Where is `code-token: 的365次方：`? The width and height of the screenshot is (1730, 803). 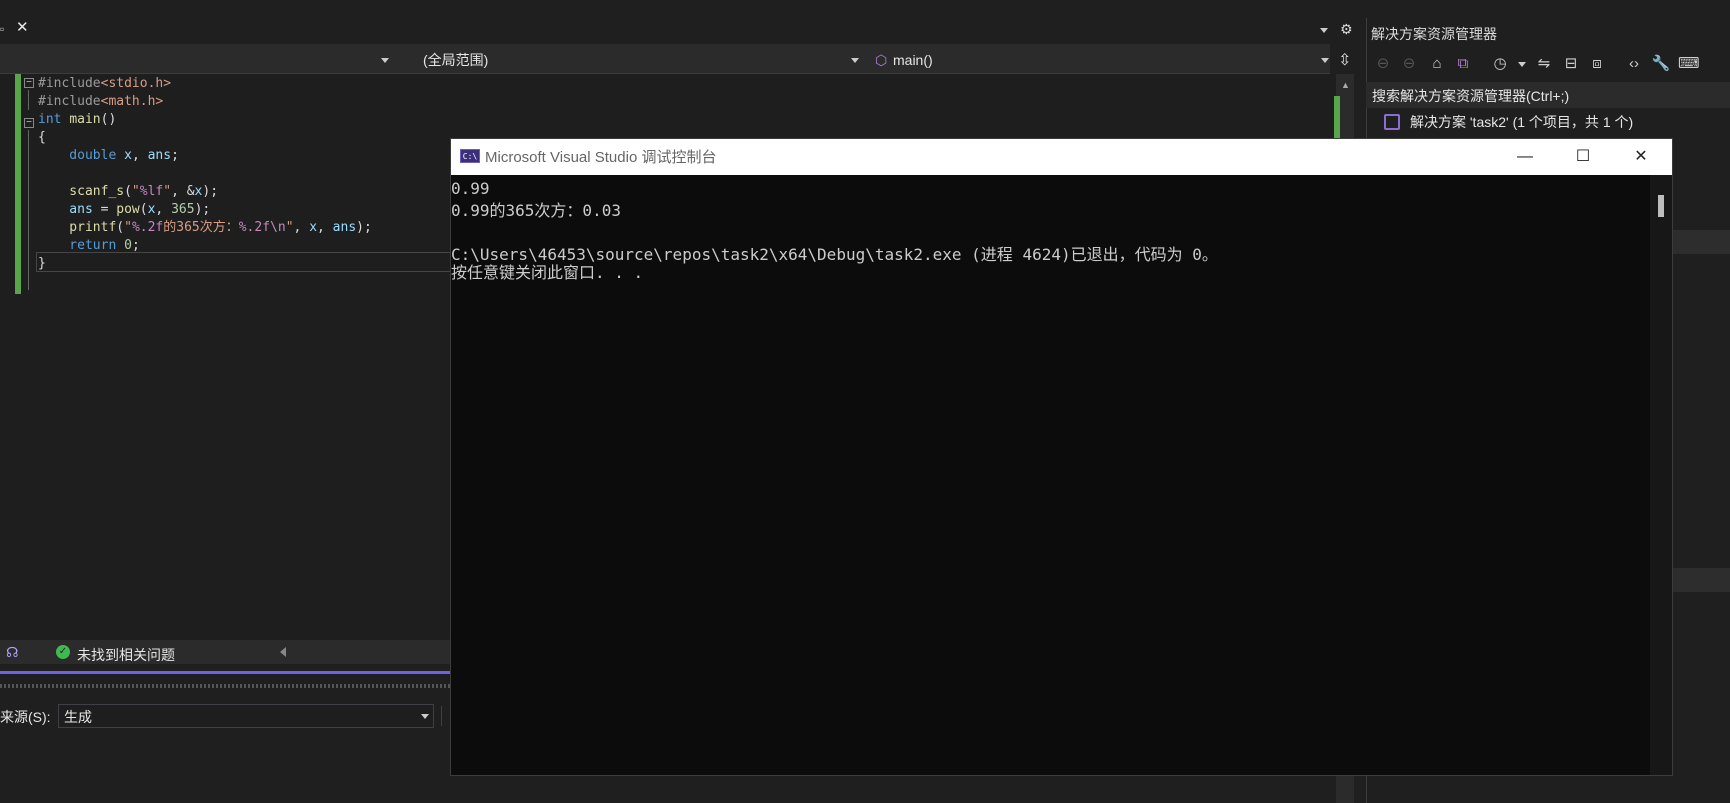 code-token: 的365次方： is located at coordinates (201, 227).